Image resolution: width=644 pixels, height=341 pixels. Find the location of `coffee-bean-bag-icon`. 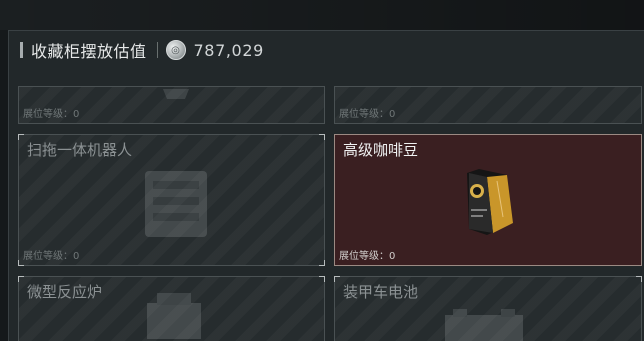

coffee-bean-bag-icon is located at coordinates (490, 202).